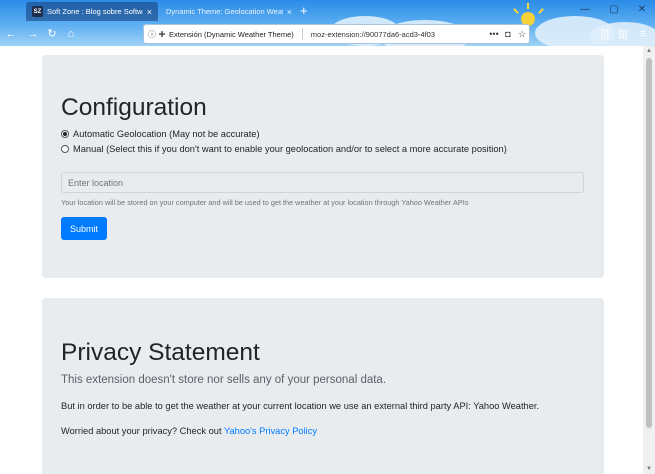 Image resolution: width=655 pixels, height=474 pixels. What do you see at coordinates (322, 182) in the screenshot?
I see `location-input` at bounding box center [322, 182].